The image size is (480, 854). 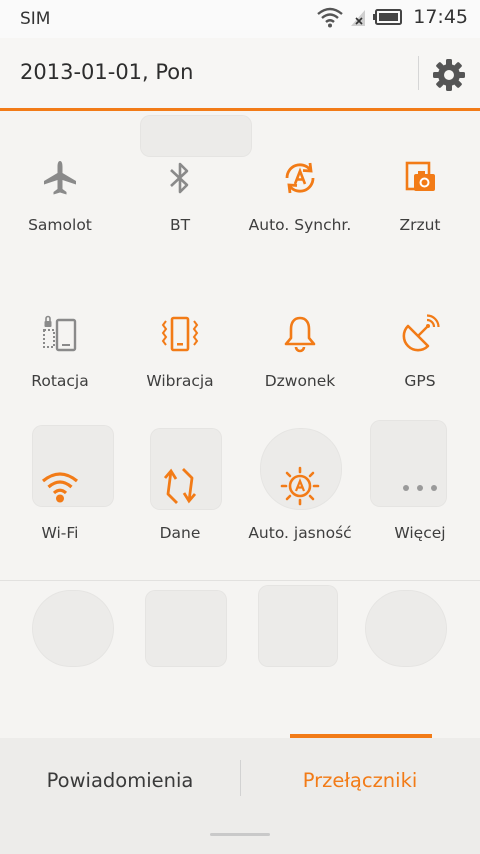 What do you see at coordinates (240, 580) in the screenshot?
I see `grid-divider` at bounding box center [240, 580].